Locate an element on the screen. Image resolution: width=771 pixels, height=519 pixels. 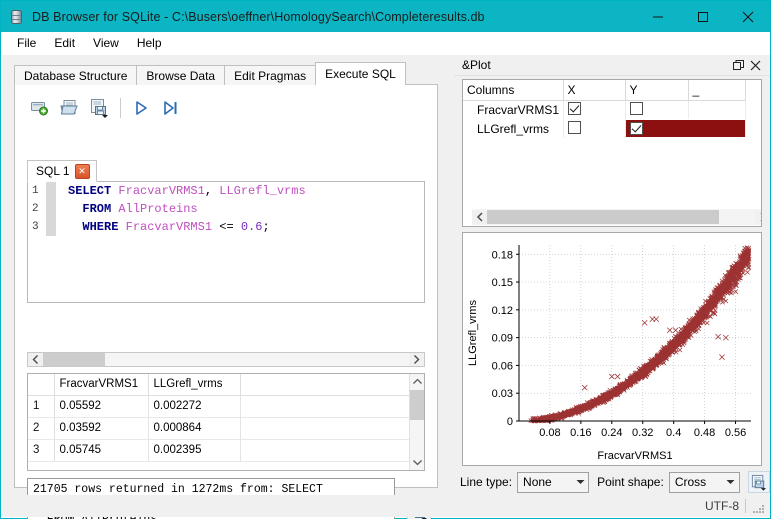
row-index-cell: 1 is located at coordinates (41, 406).